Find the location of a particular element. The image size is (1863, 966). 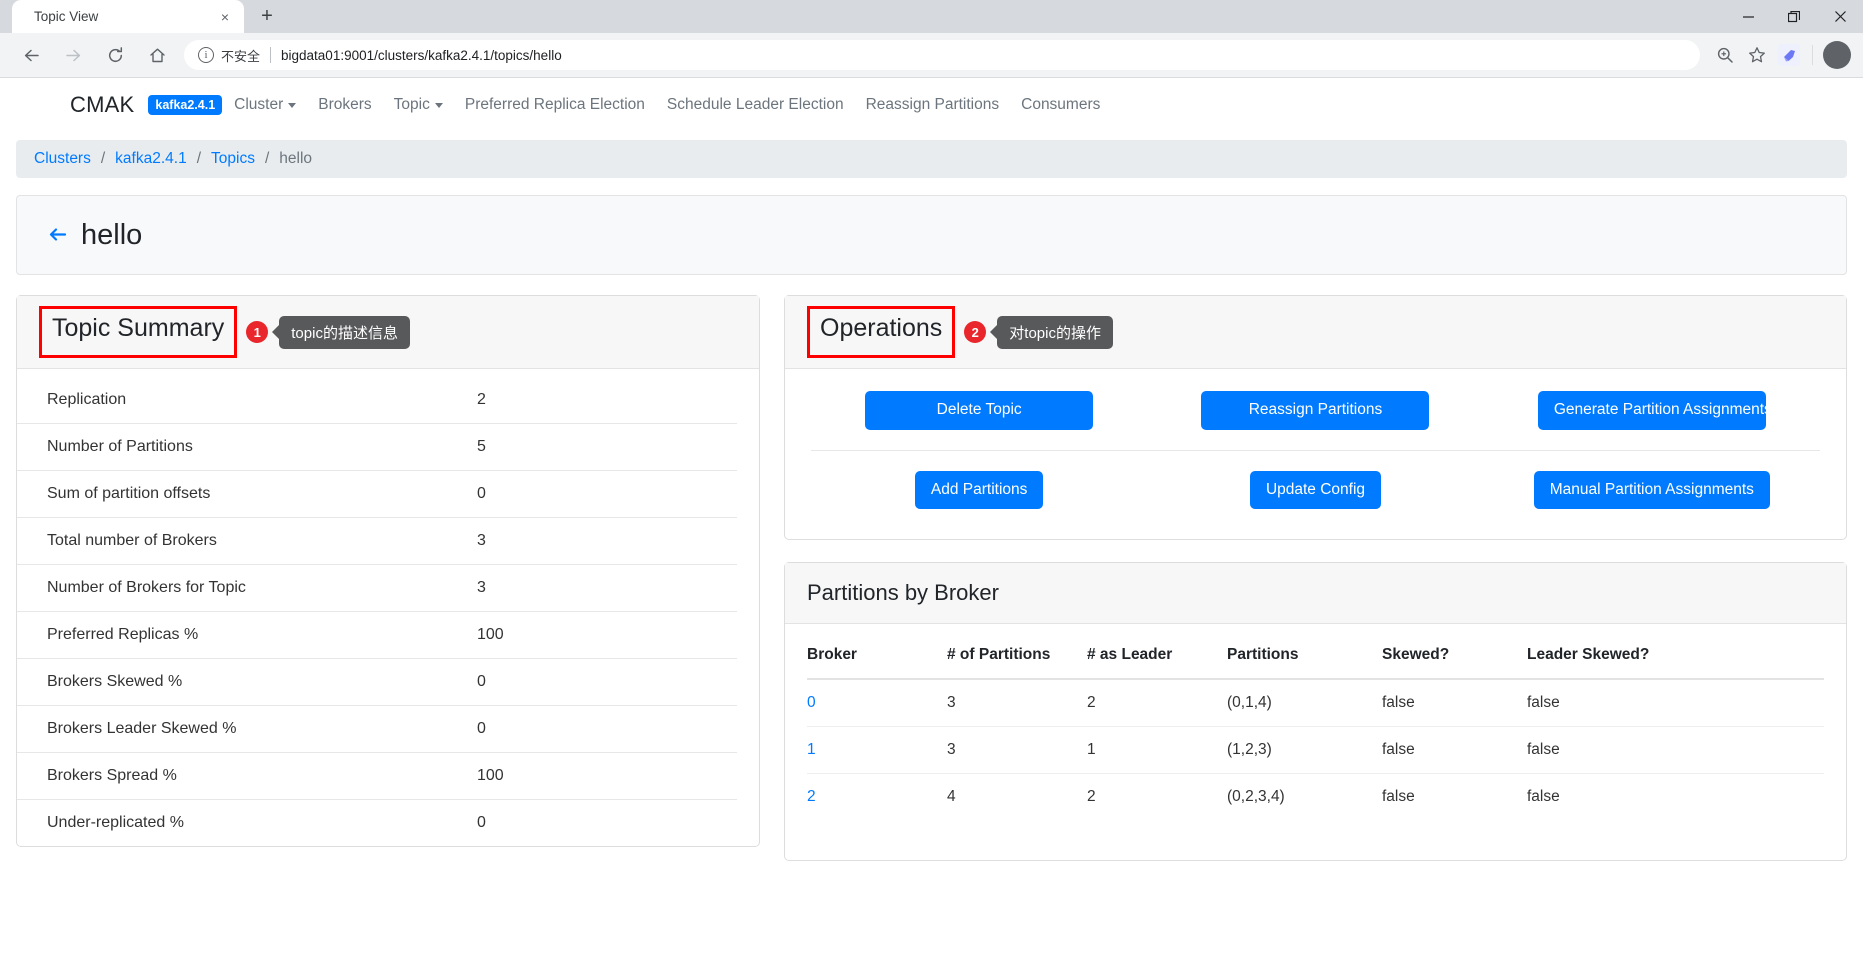

extension-badge is located at coordinates (1789, 55).